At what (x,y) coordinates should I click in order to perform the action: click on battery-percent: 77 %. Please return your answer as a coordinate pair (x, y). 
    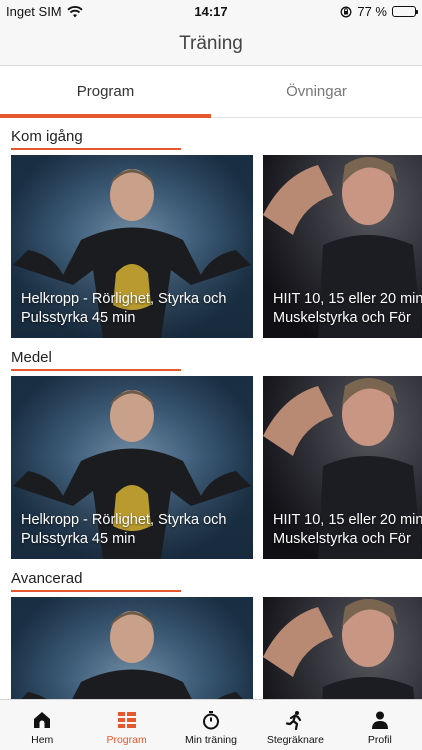
    Looking at the image, I should click on (372, 11).